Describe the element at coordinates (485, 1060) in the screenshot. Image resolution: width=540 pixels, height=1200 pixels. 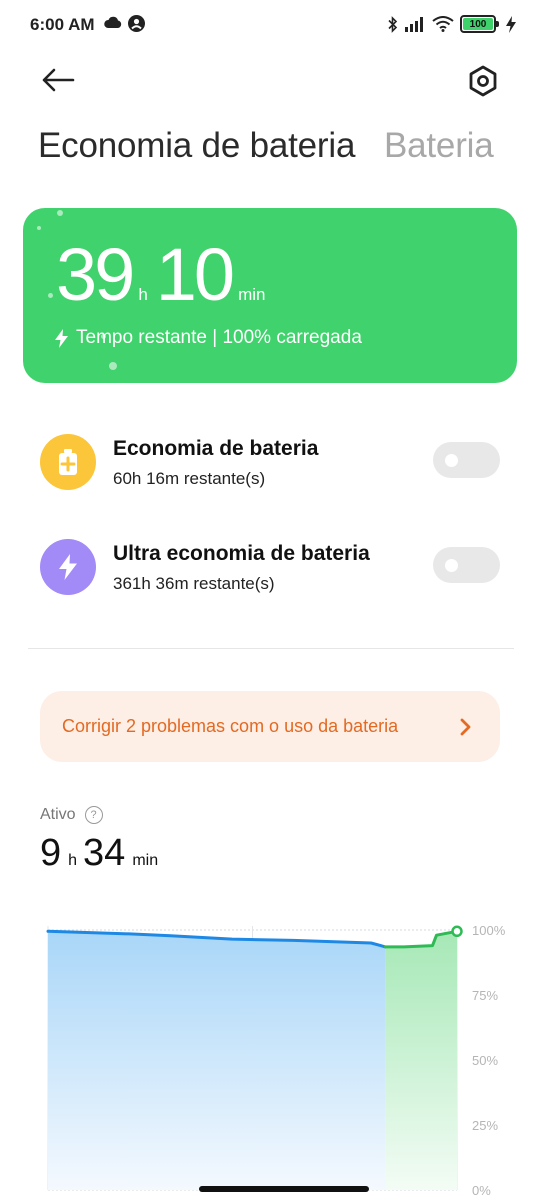
I see `y-tick-label: 50%` at that location.